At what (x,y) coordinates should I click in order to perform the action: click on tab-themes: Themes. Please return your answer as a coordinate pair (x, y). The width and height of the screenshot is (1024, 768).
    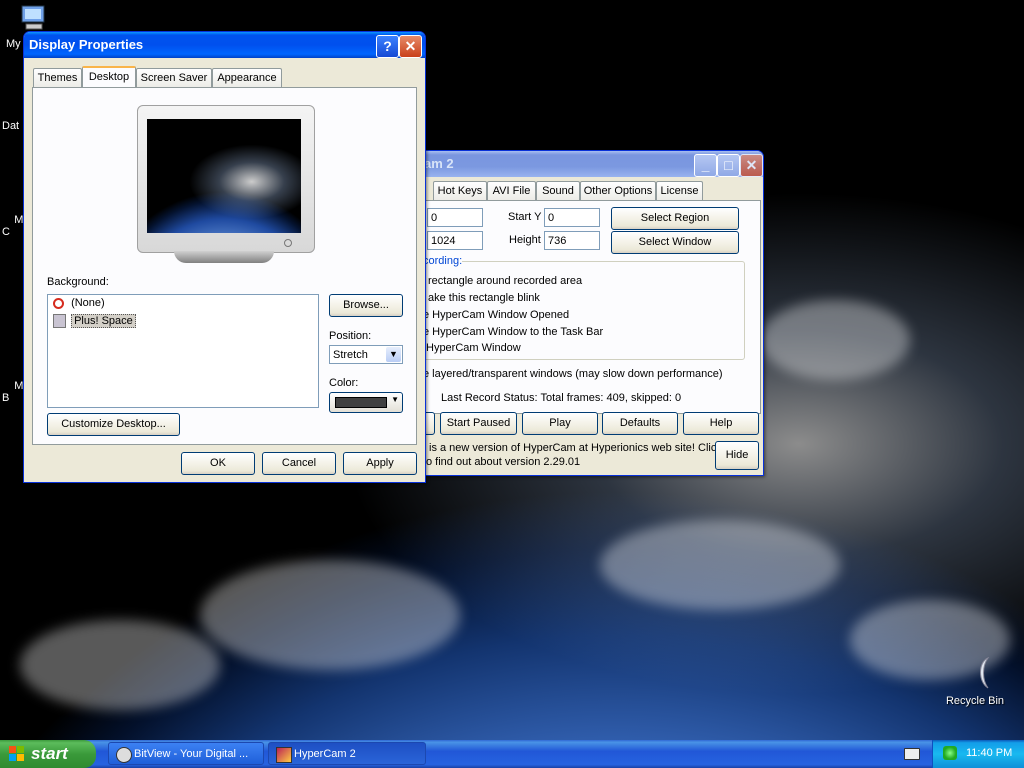
    Looking at the image, I should click on (57, 78).